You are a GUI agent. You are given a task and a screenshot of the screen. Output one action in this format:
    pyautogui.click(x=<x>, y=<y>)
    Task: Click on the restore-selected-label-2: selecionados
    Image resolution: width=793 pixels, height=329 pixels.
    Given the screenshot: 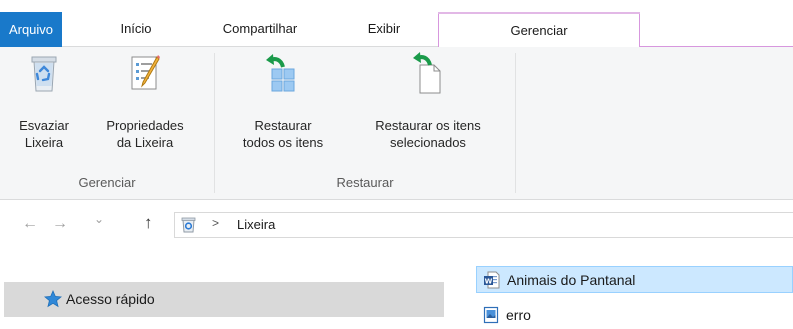 What is the action you would take?
    pyautogui.click(x=428, y=142)
    